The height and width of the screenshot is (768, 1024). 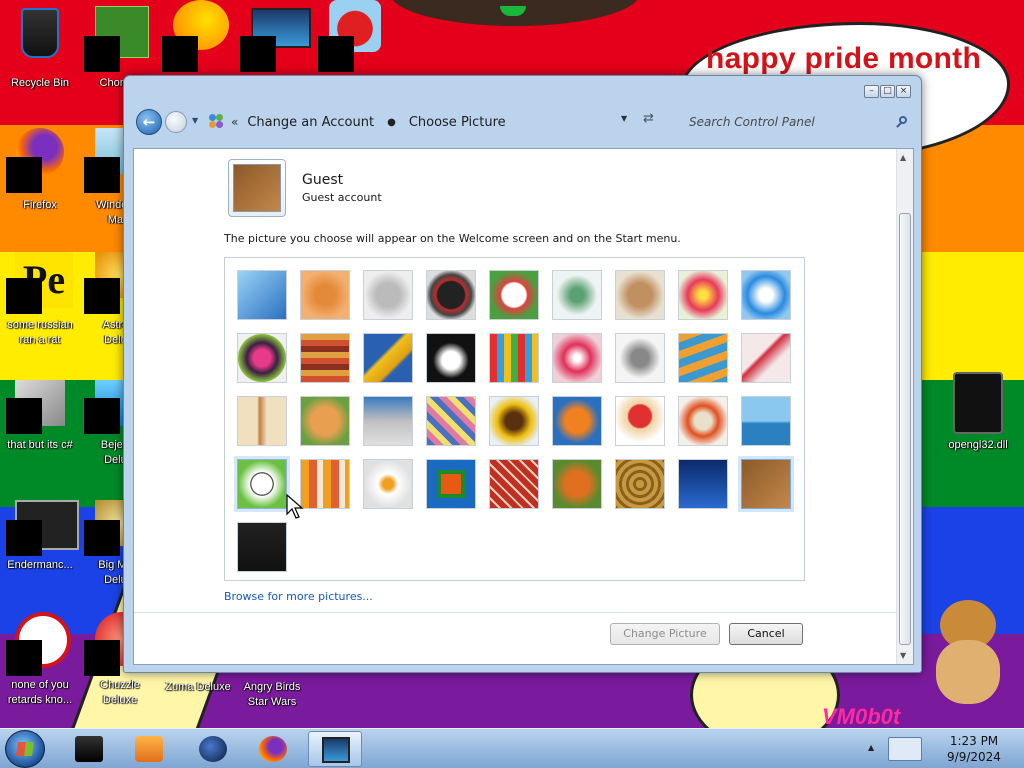 What do you see at coordinates (273, 749) in the screenshot?
I see `taskbar-item-firefox` at bounding box center [273, 749].